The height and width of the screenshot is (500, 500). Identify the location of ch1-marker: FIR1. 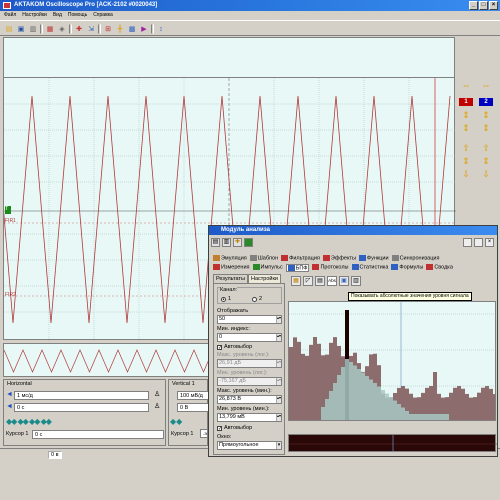
(10, 221).